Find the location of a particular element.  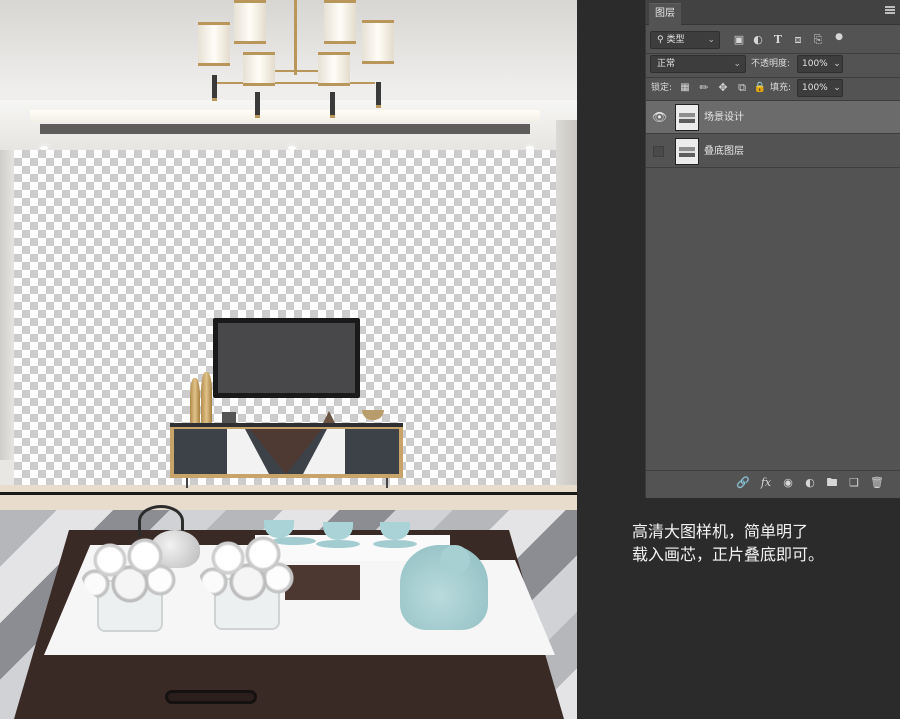

fill-label: 填充: is located at coordinates (781, 88).